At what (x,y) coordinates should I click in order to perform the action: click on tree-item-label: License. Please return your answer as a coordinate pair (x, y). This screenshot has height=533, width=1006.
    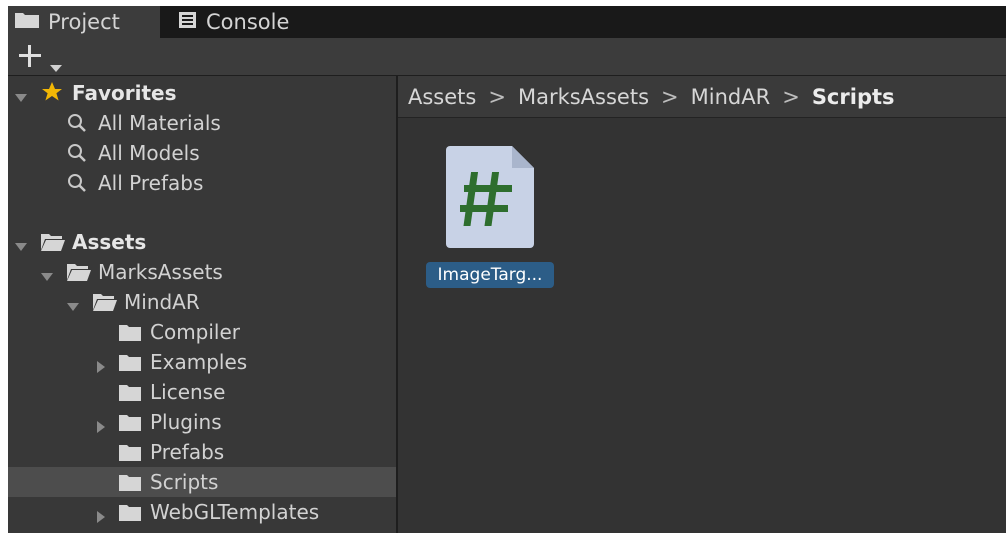
    Looking at the image, I should click on (188, 392).